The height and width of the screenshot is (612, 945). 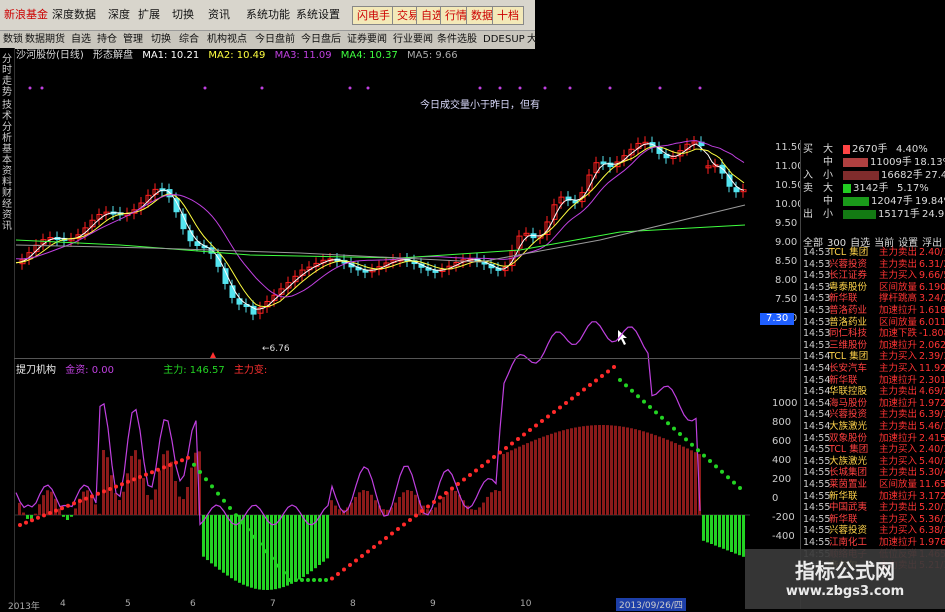 I want to click on orderbook-row: 入小 16682手27.47%, so click(x=874, y=176).